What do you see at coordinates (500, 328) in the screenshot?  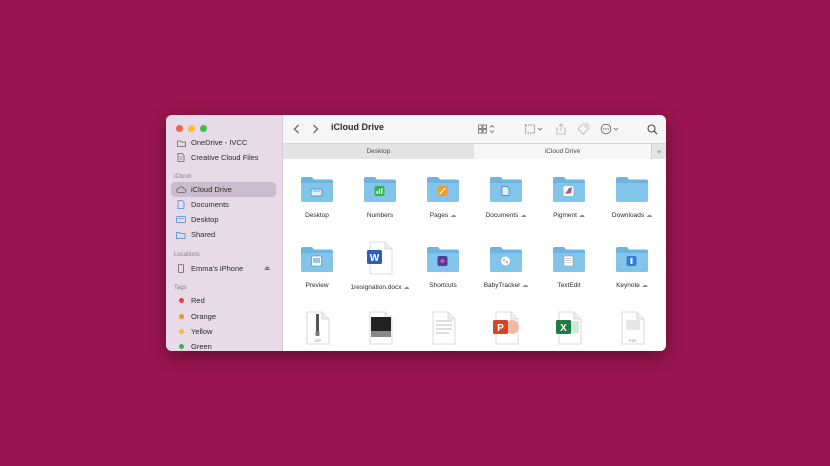 I see `svg-text: P` at bounding box center [500, 328].